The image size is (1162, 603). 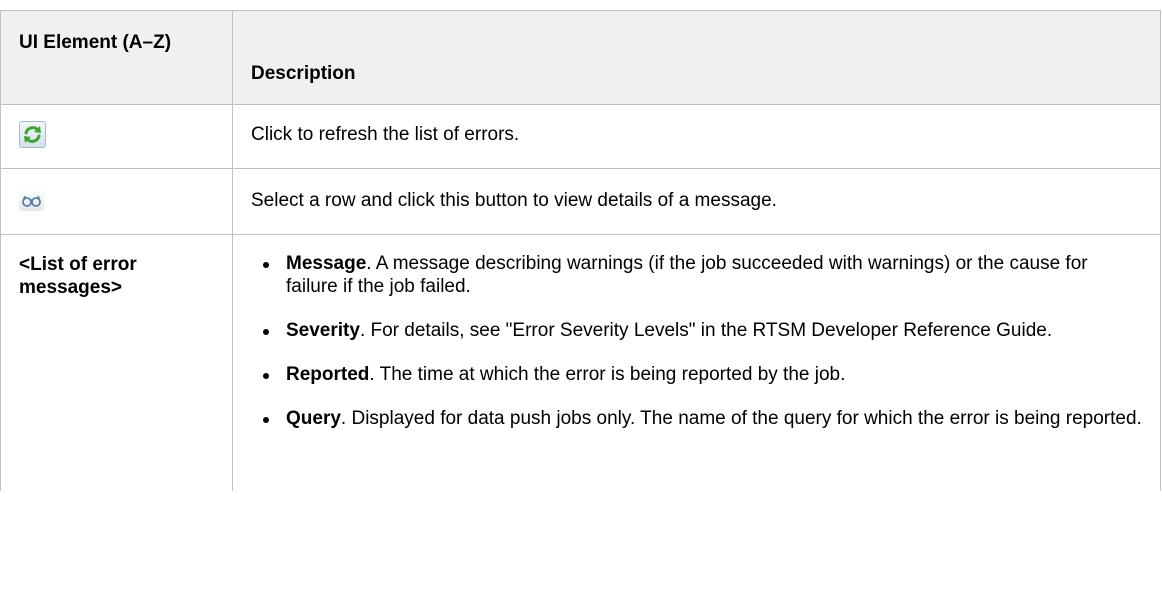 I want to click on field-term: Reported, so click(x=328, y=374).